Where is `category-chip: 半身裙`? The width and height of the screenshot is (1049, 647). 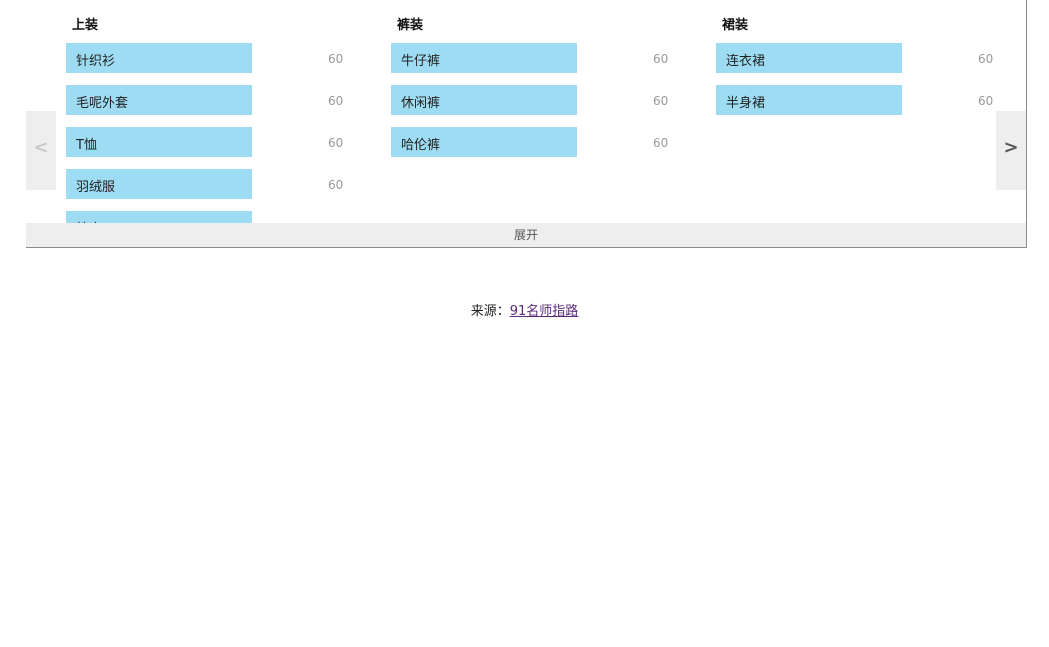 category-chip: 半身裙 is located at coordinates (809, 100).